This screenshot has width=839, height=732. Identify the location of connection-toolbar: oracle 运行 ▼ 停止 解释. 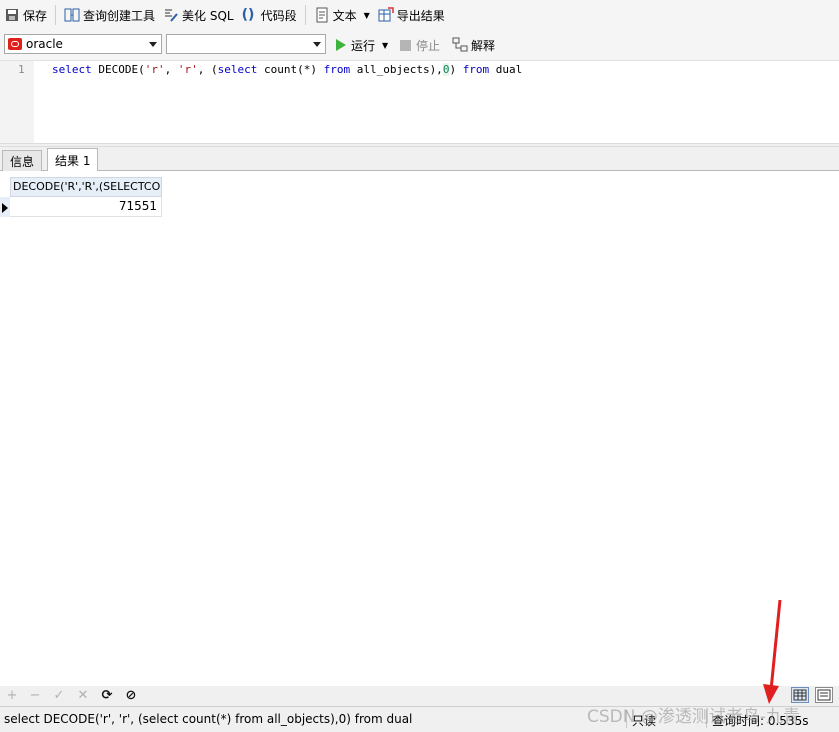
(419, 45).